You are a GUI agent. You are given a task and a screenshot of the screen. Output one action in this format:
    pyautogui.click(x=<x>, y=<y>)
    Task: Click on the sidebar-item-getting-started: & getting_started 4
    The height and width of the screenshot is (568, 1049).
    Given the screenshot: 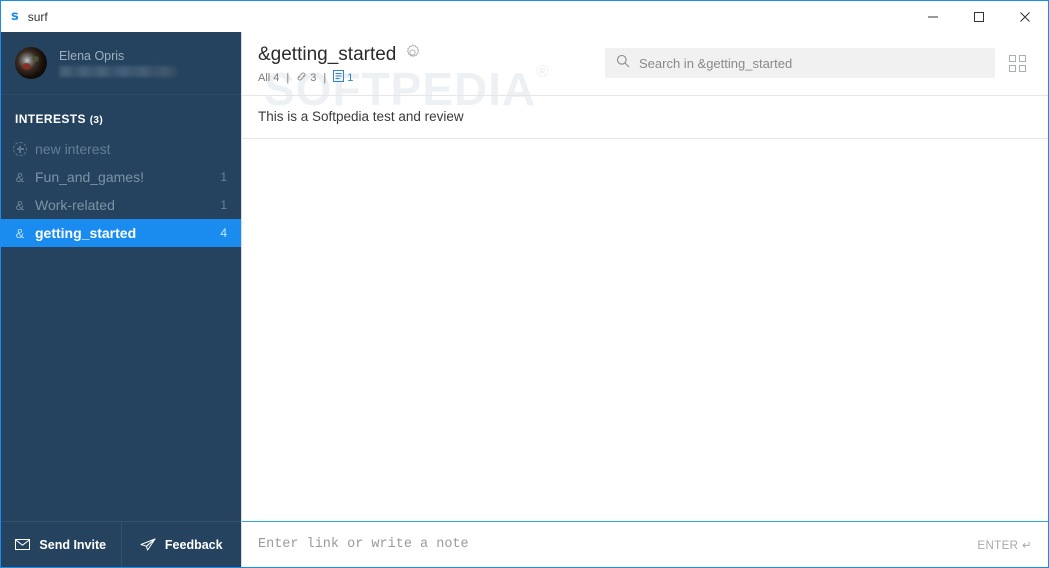 What is the action you would take?
    pyautogui.click(x=121, y=233)
    